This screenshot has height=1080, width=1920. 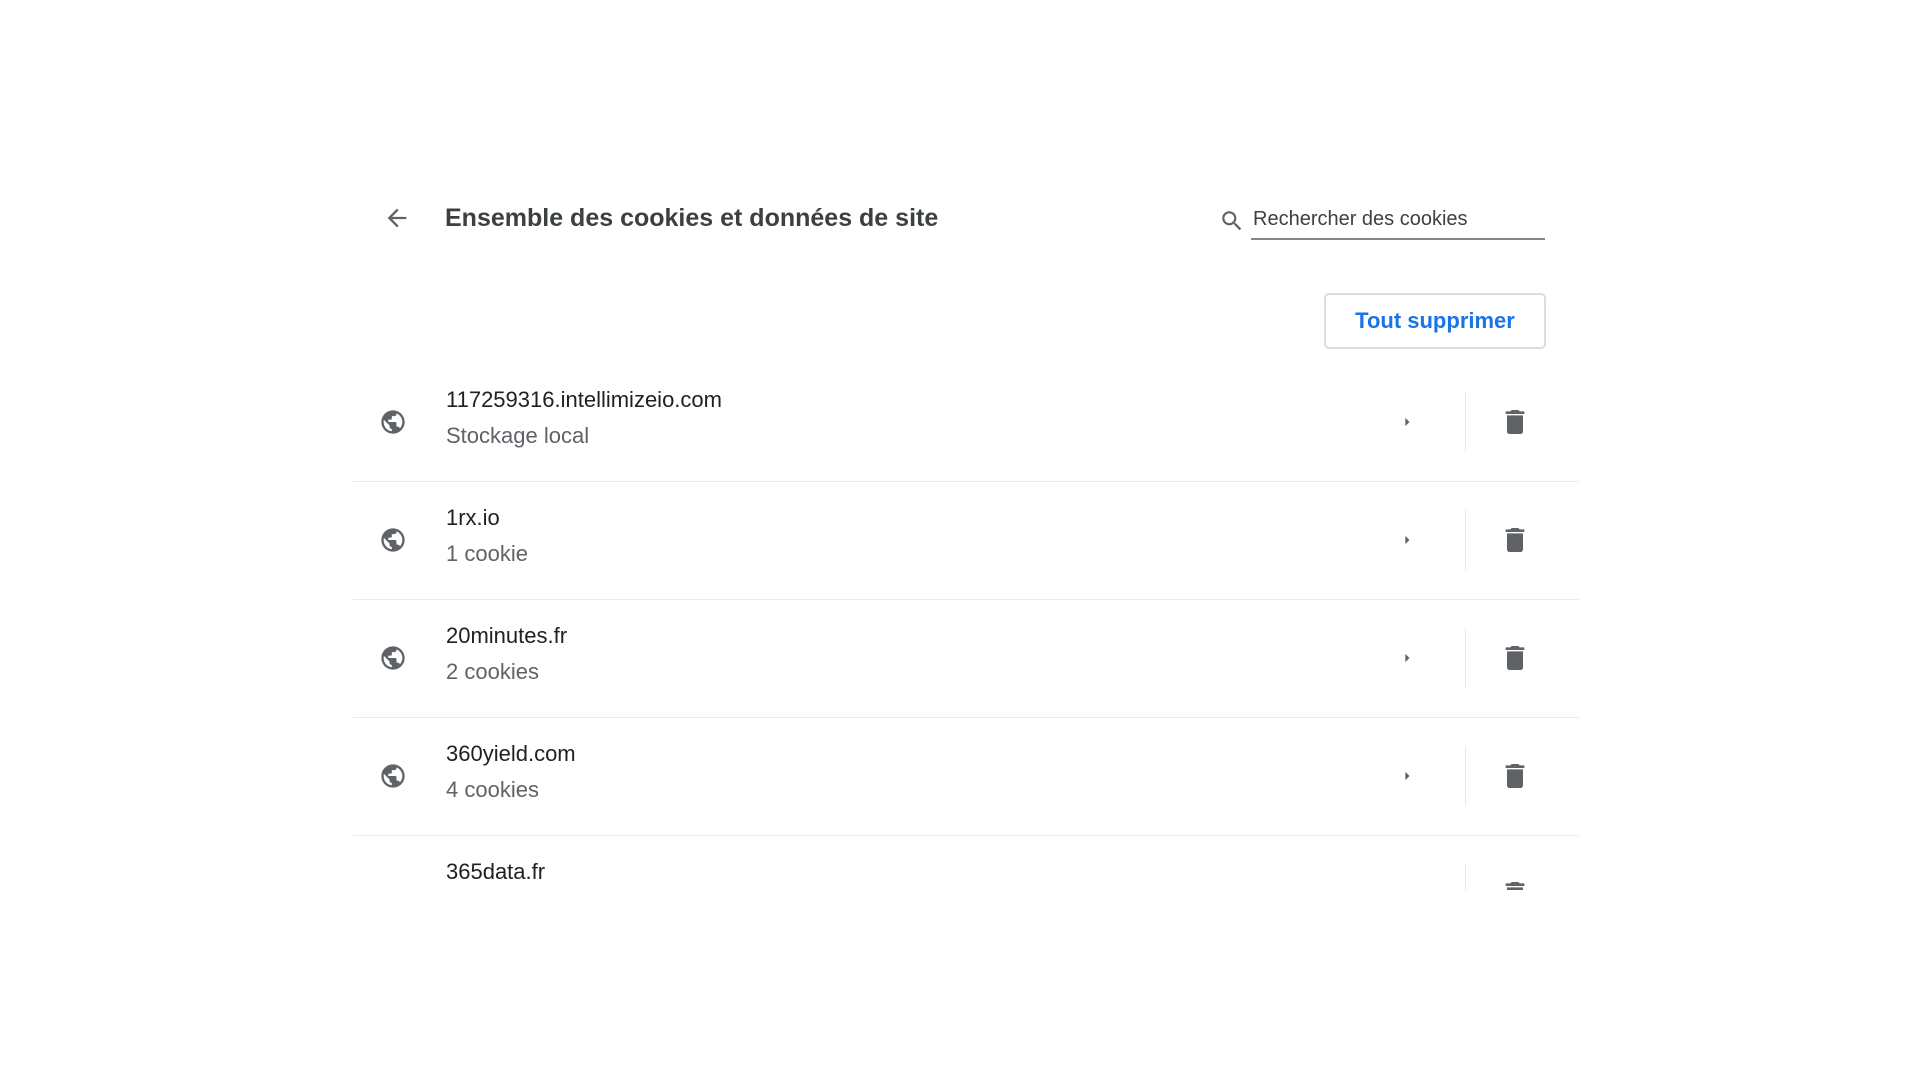 What do you see at coordinates (492, 789) in the screenshot?
I see `site-detail: 4 cookies` at bounding box center [492, 789].